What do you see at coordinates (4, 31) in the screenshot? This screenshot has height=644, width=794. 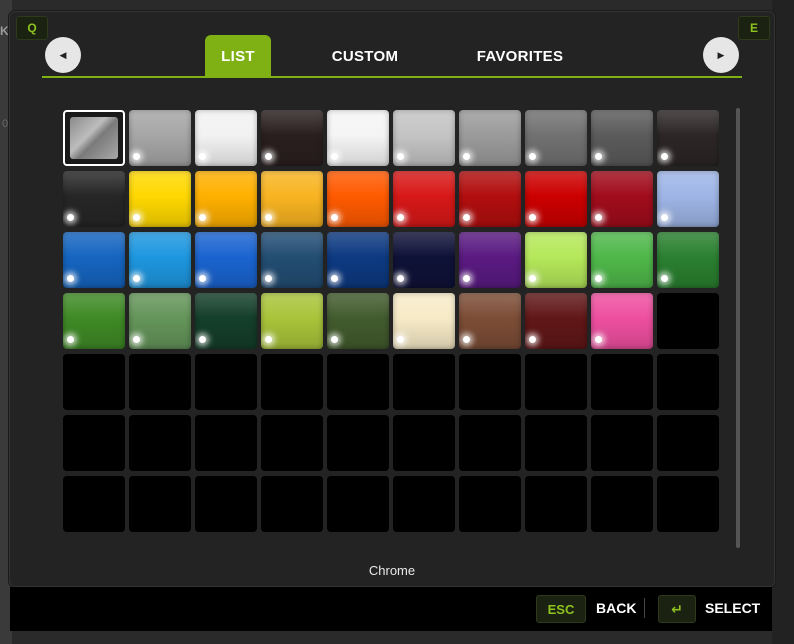 I see `background-glyph: K` at bounding box center [4, 31].